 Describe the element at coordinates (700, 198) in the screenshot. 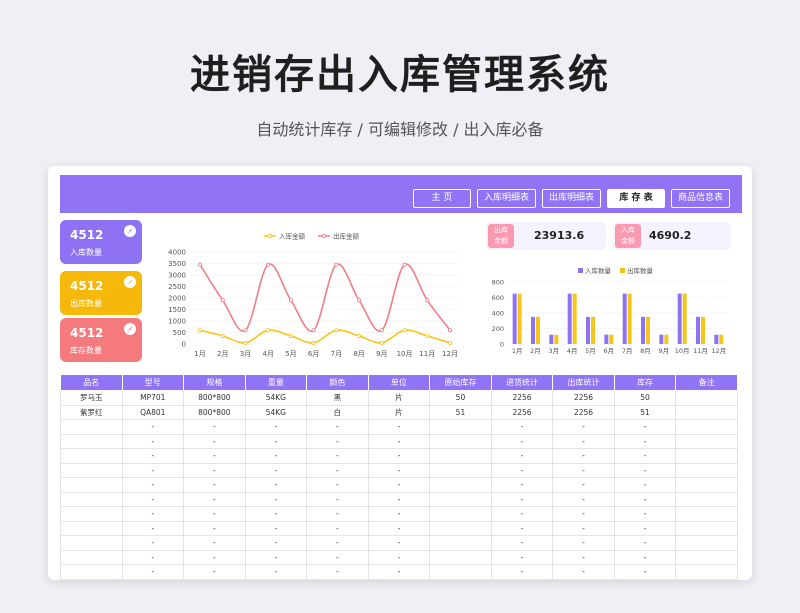

I see `nav-product-button: 商品信息表` at that location.